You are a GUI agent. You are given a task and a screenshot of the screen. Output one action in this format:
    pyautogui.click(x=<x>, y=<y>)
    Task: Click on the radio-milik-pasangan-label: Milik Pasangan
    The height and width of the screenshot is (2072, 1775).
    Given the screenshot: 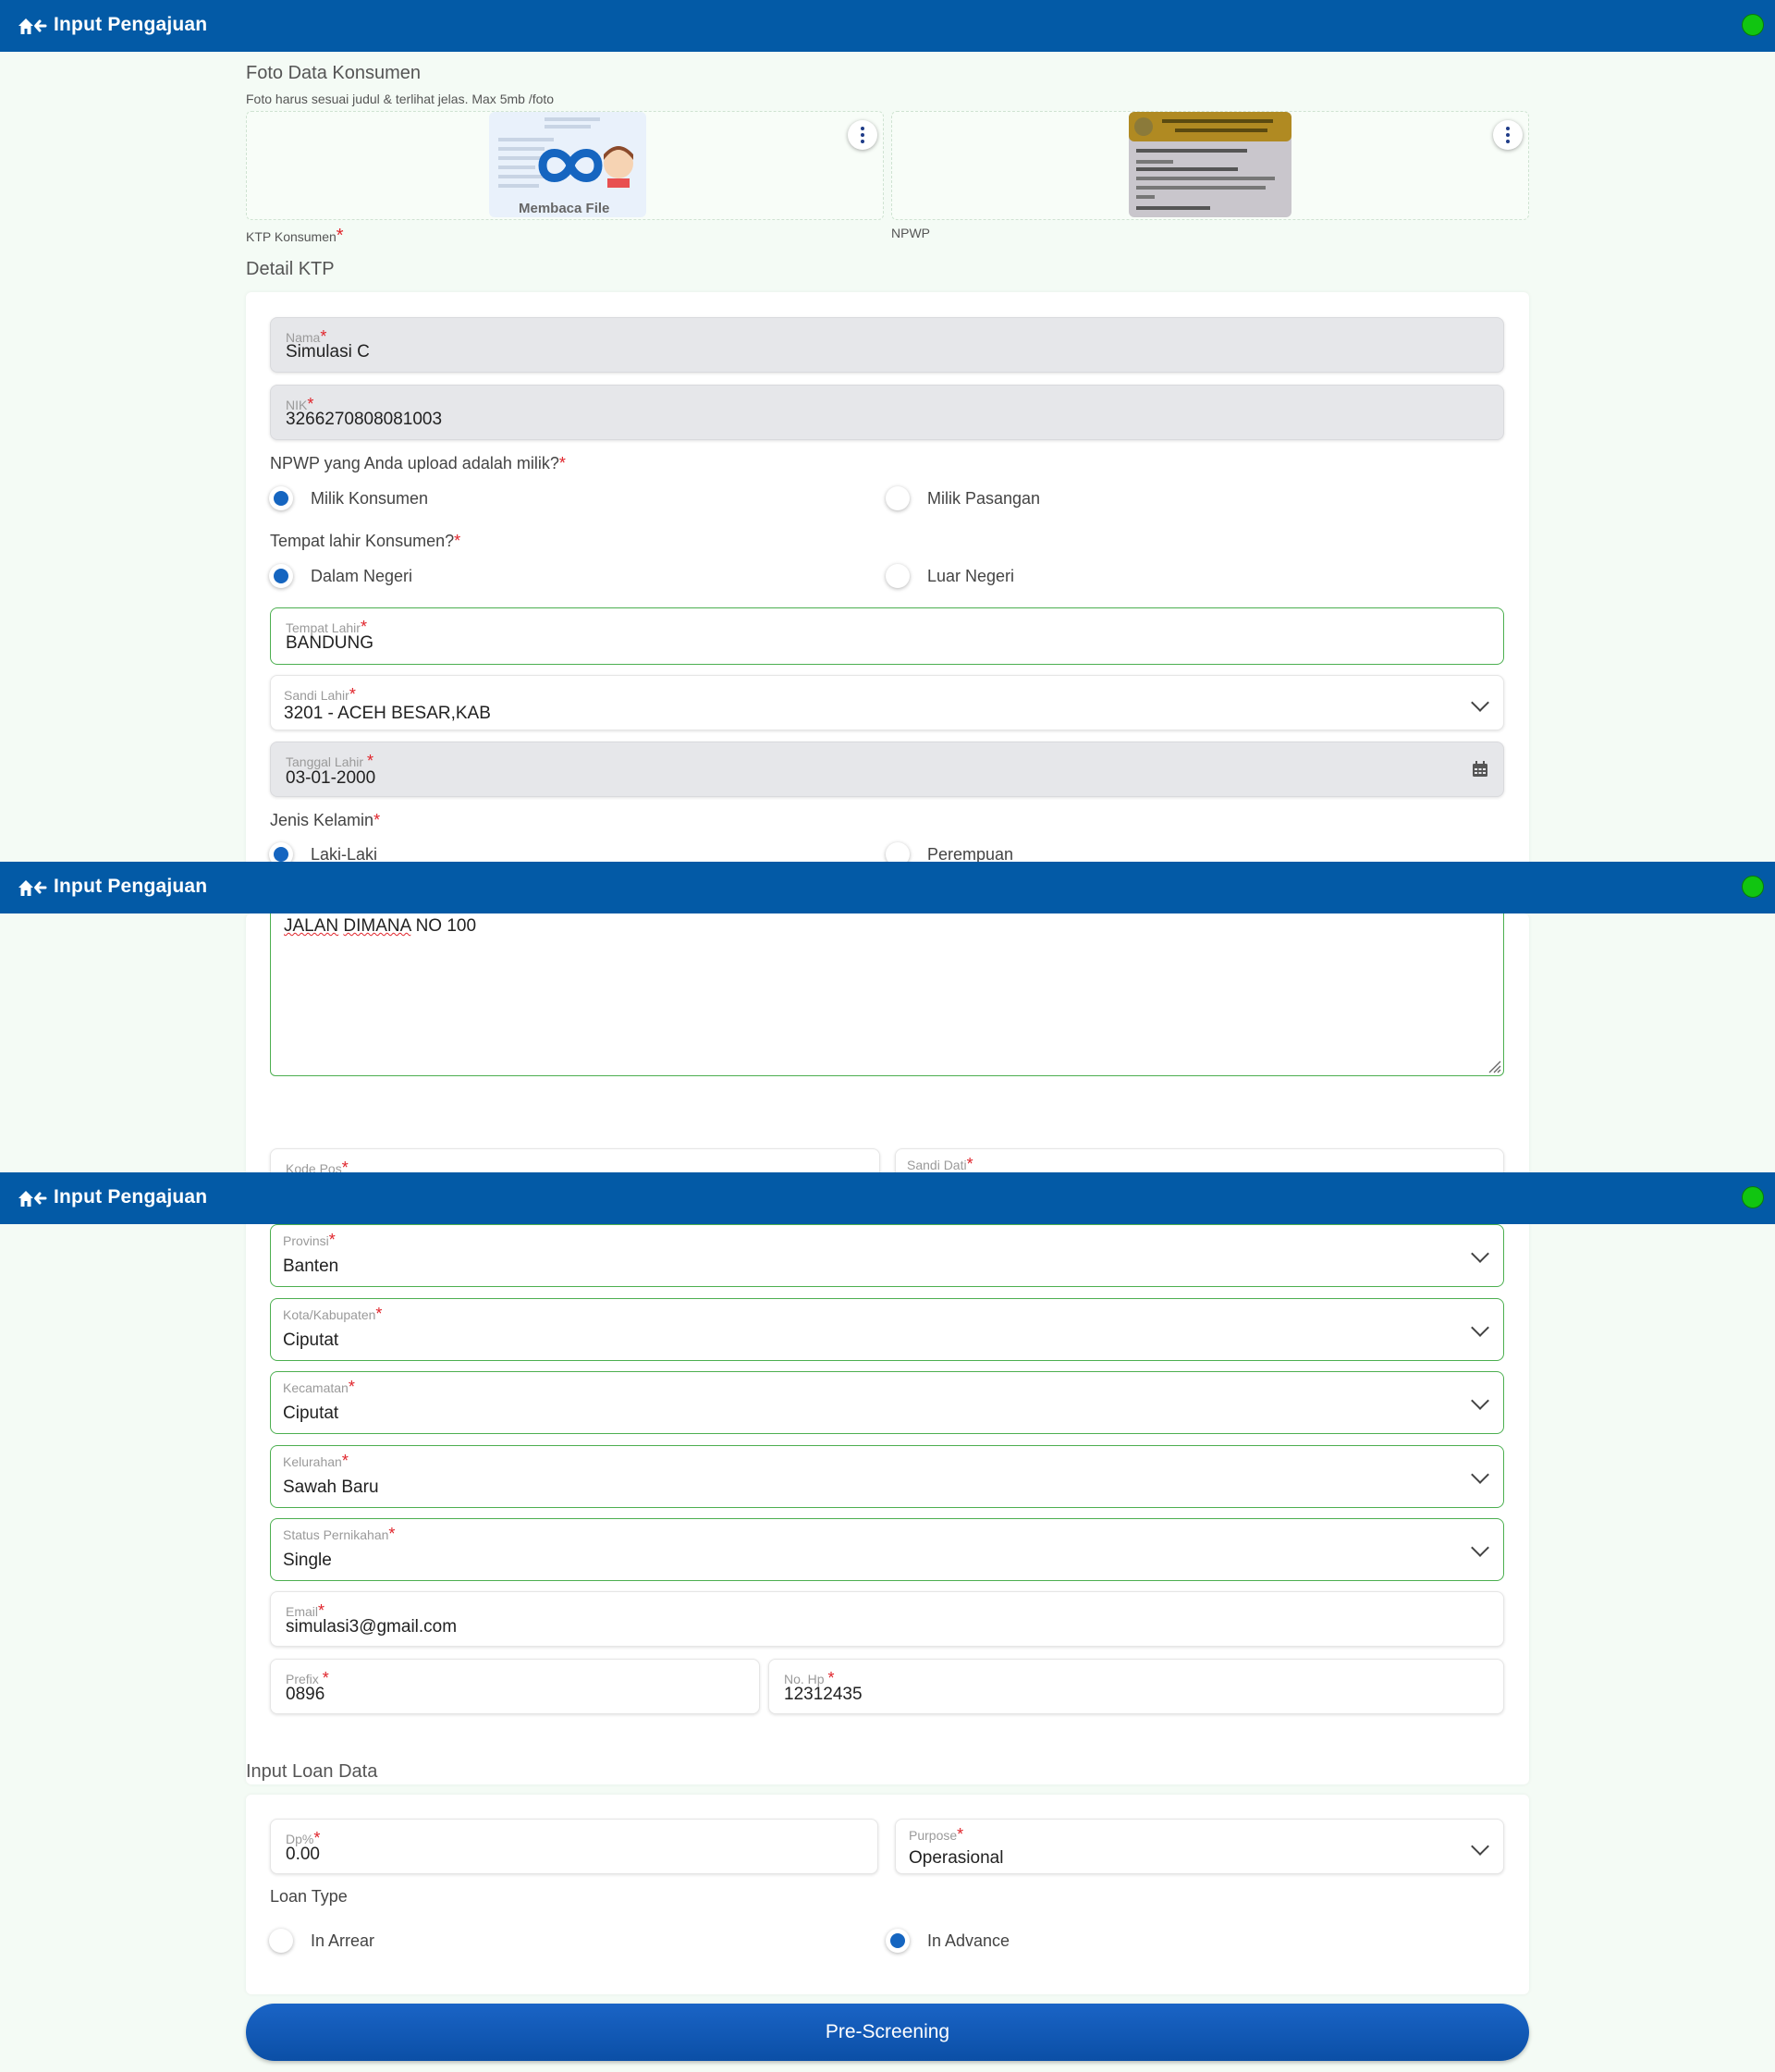 What is the action you would take?
    pyautogui.click(x=984, y=498)
    